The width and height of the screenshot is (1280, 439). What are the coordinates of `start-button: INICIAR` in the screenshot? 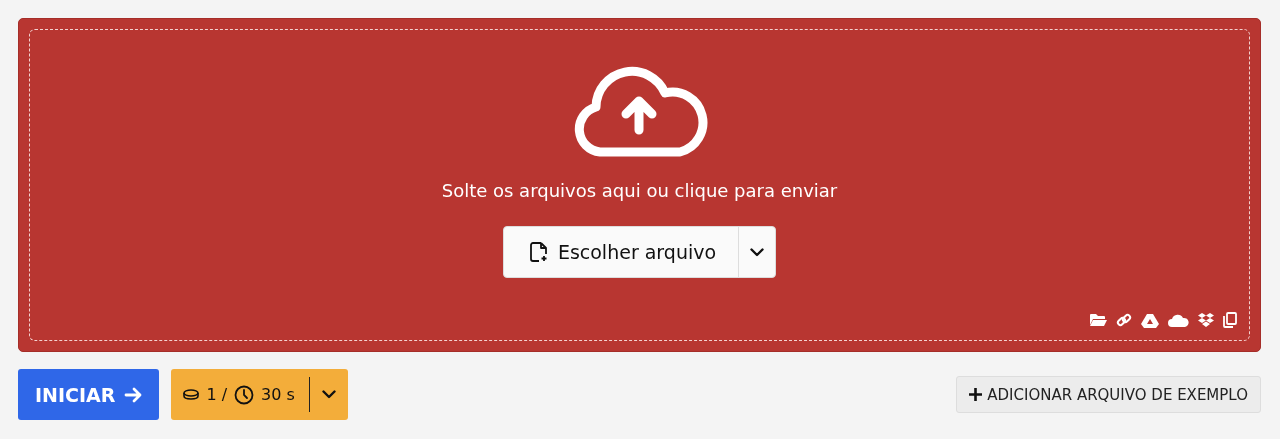 It's located at (89, 394).